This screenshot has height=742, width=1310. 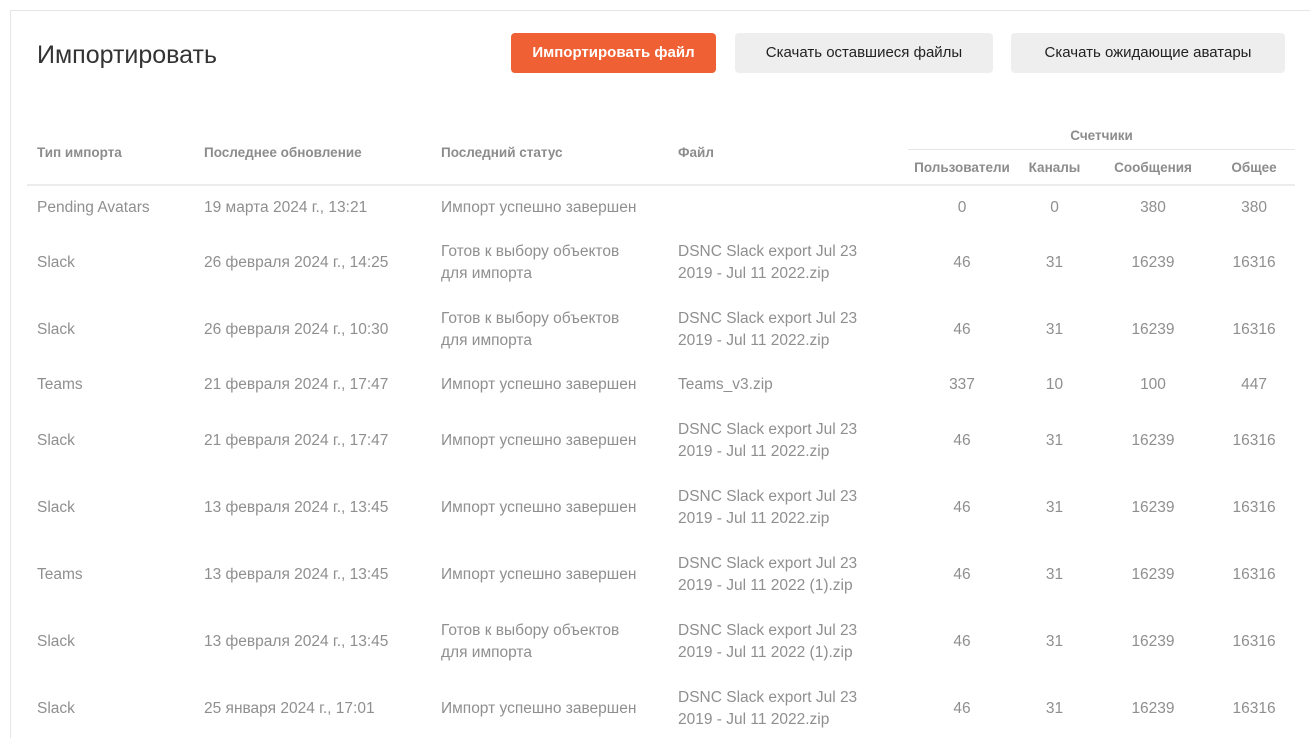 I want to click on column-header-status: Последний статус, so click(x=549, y=153).